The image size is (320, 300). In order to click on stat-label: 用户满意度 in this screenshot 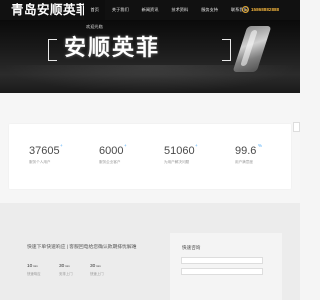, I will do `click(244, 162)`.